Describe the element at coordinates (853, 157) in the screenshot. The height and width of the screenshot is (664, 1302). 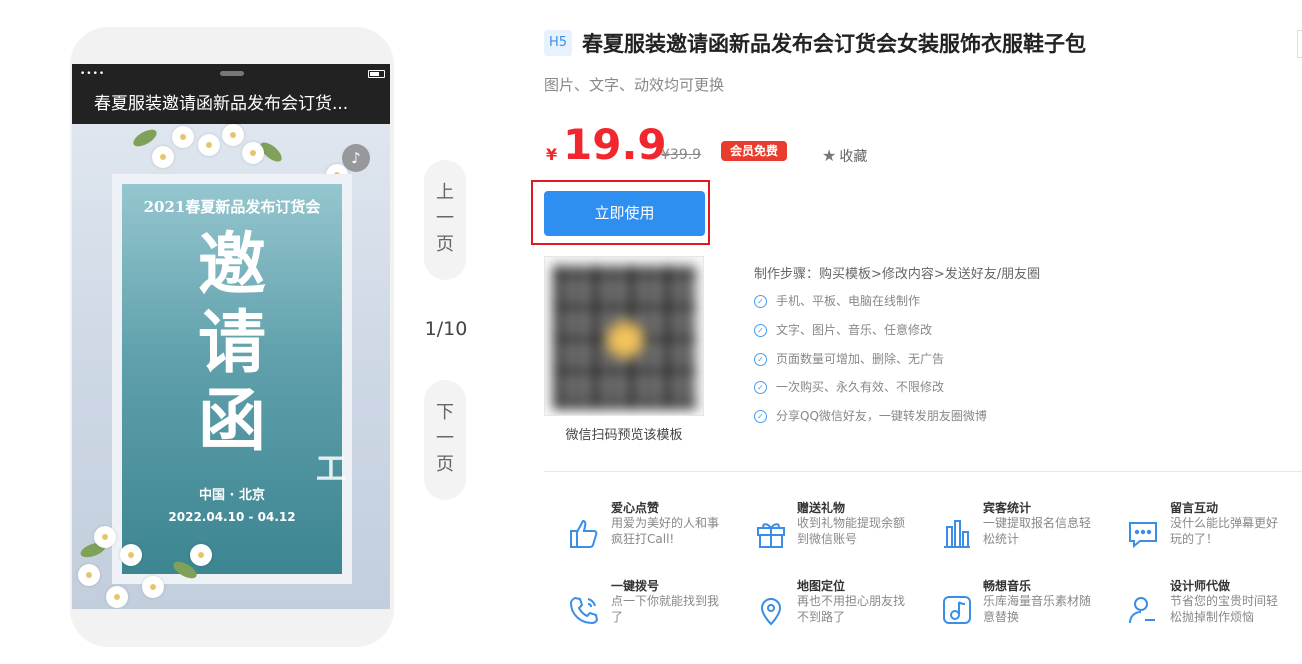
I see `favorite-label: 收藏` at that location.